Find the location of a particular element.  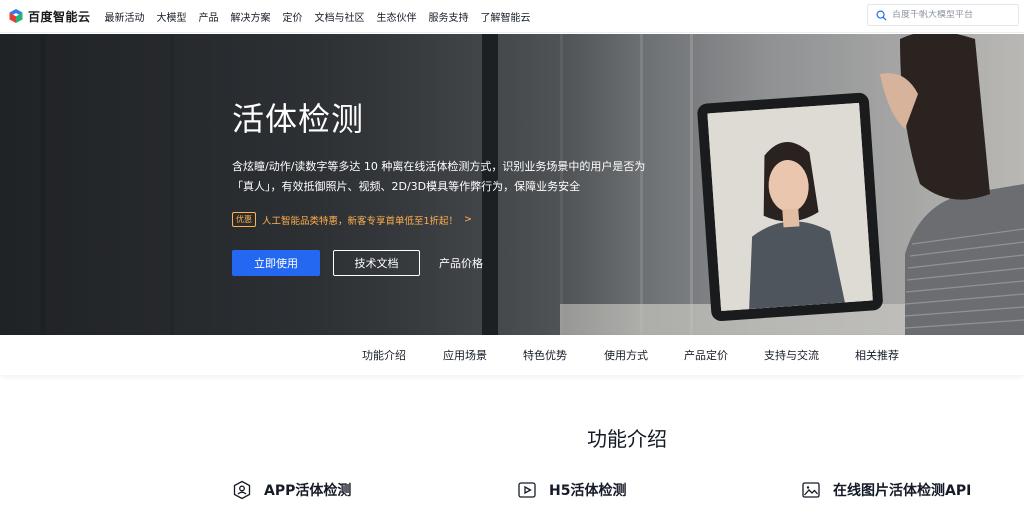

anchor-tab-bar: 功能介绍 应用场景 特色优势 使用方式 产品定价 支持与交流 相关推荐 is located at coordinates (512, 355).